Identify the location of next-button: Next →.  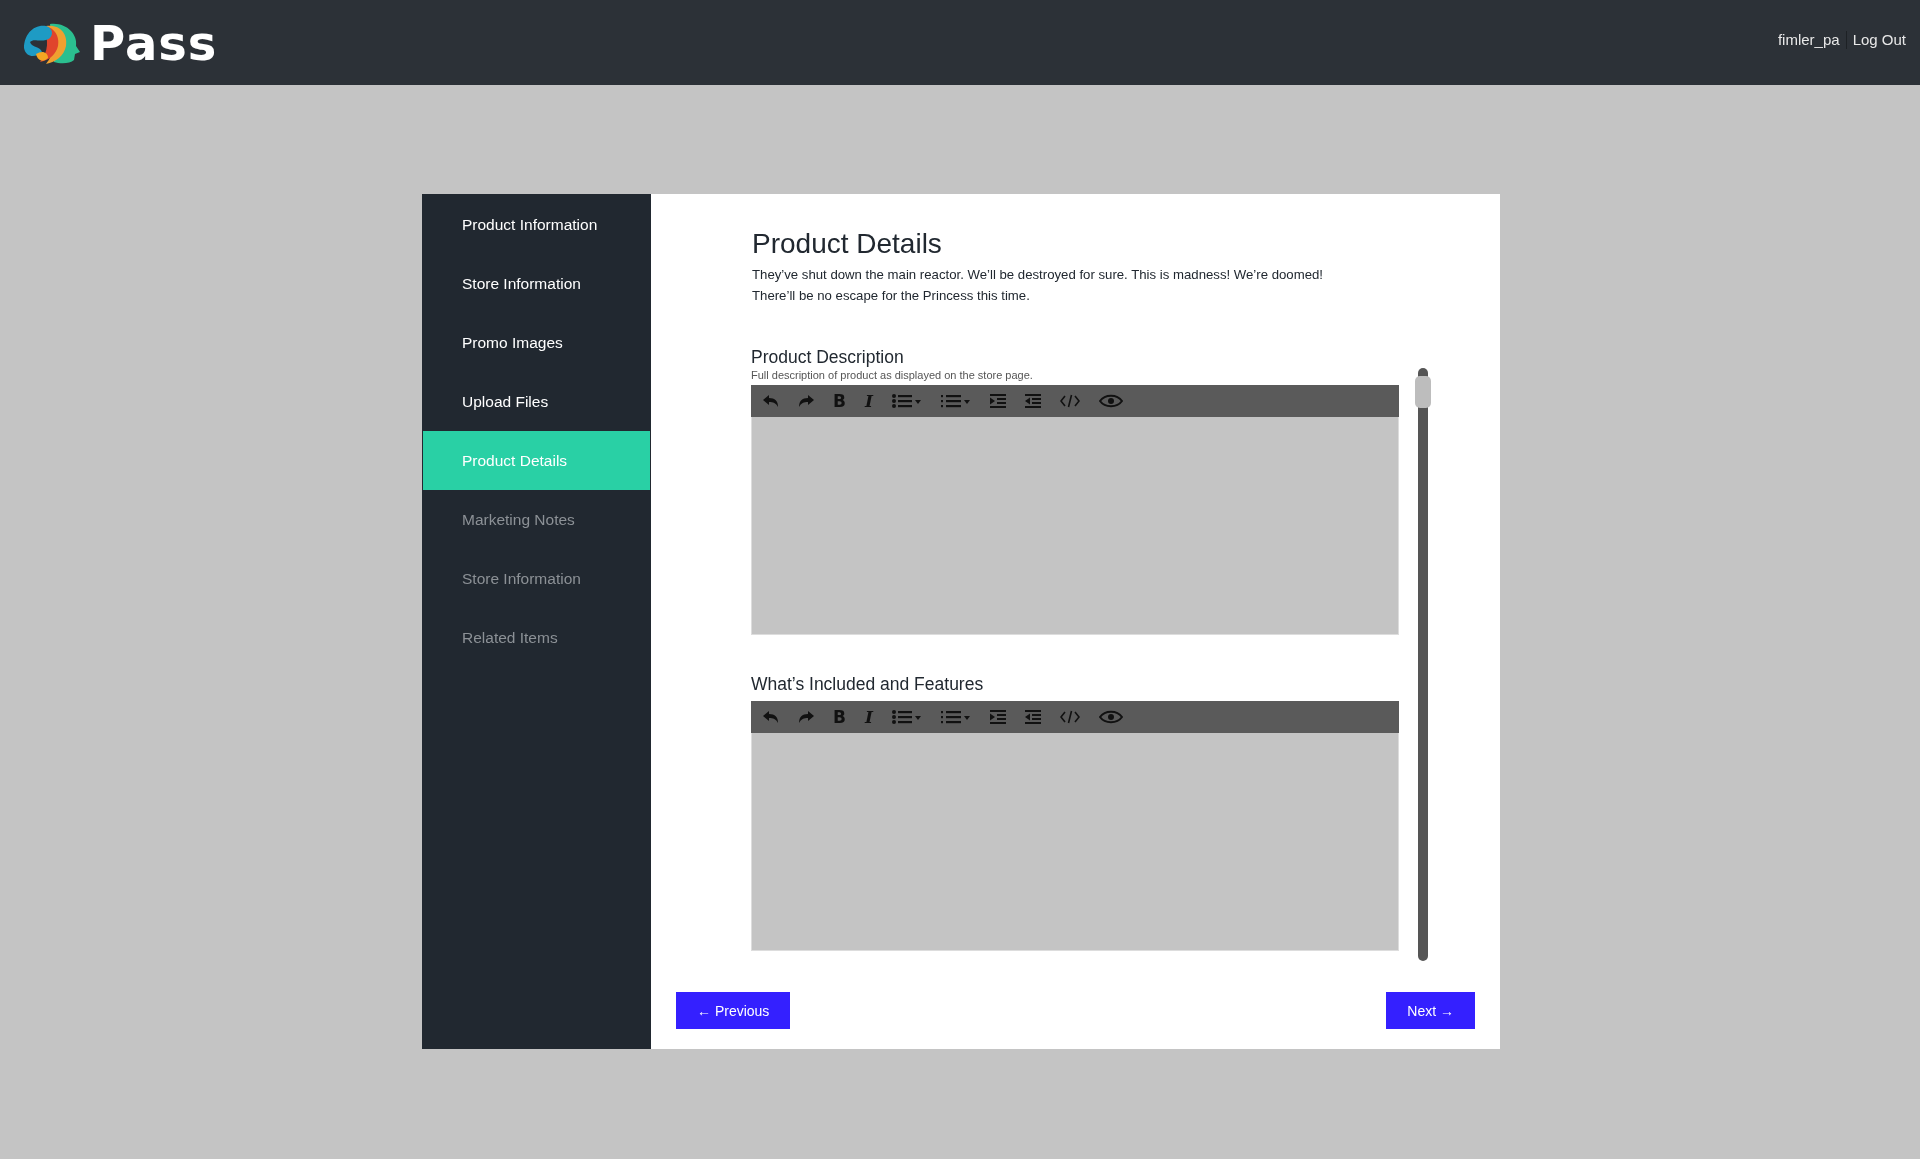
(1430, 1010).